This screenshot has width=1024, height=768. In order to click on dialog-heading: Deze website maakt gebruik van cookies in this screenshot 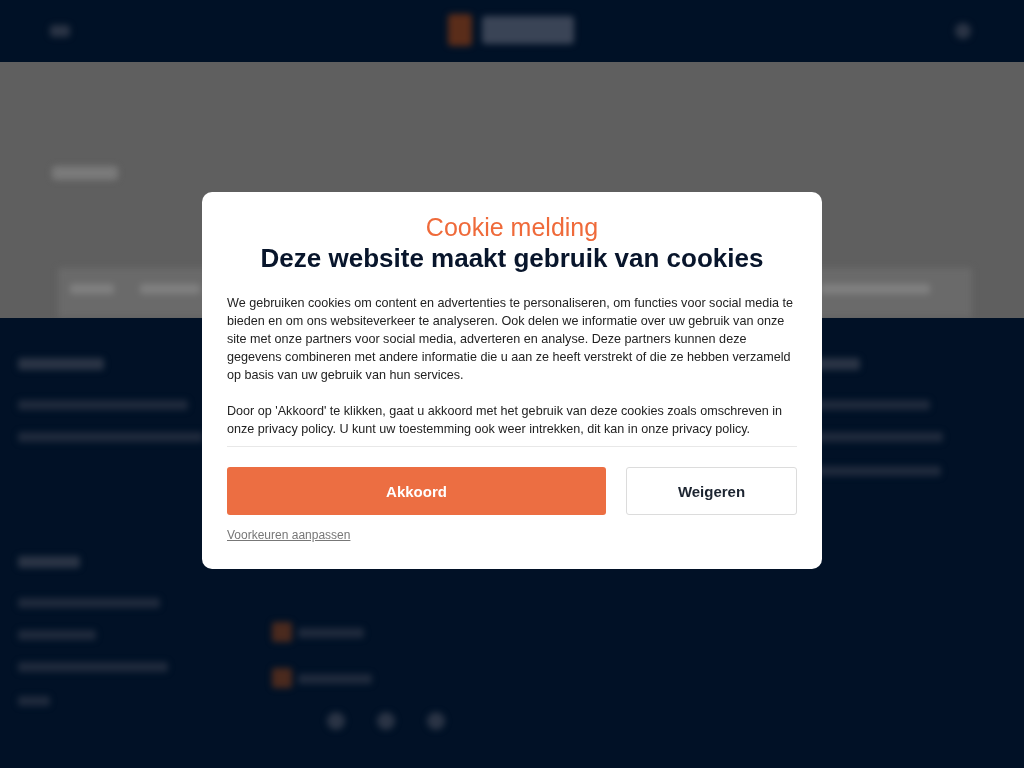, I will do `click(512, 258)`.